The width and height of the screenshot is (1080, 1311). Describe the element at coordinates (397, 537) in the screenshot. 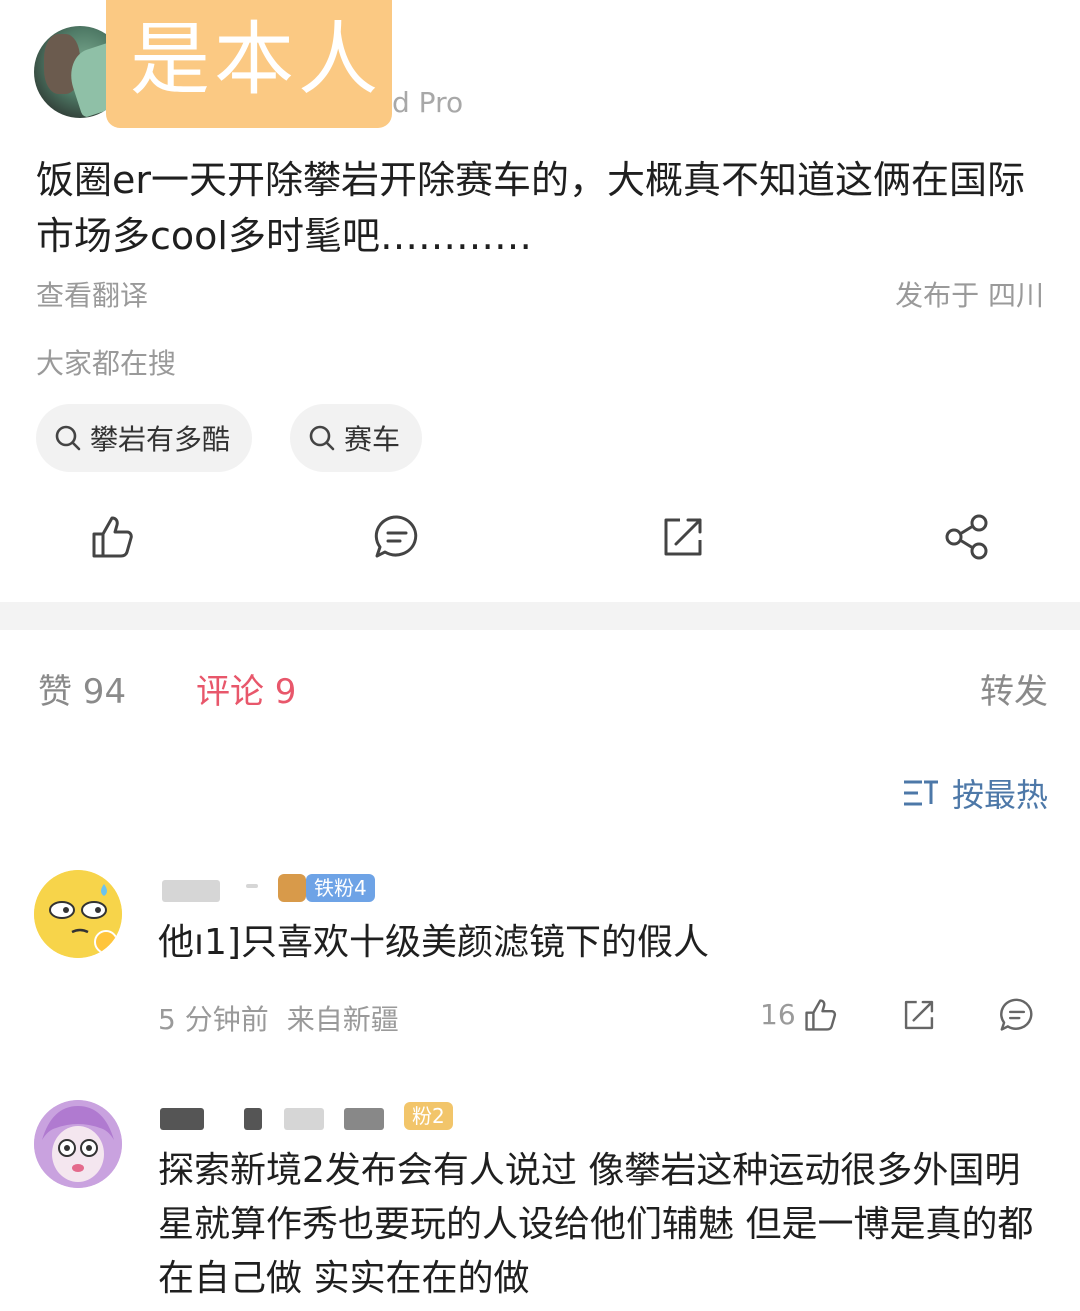

I see `comment-icon` at that location.